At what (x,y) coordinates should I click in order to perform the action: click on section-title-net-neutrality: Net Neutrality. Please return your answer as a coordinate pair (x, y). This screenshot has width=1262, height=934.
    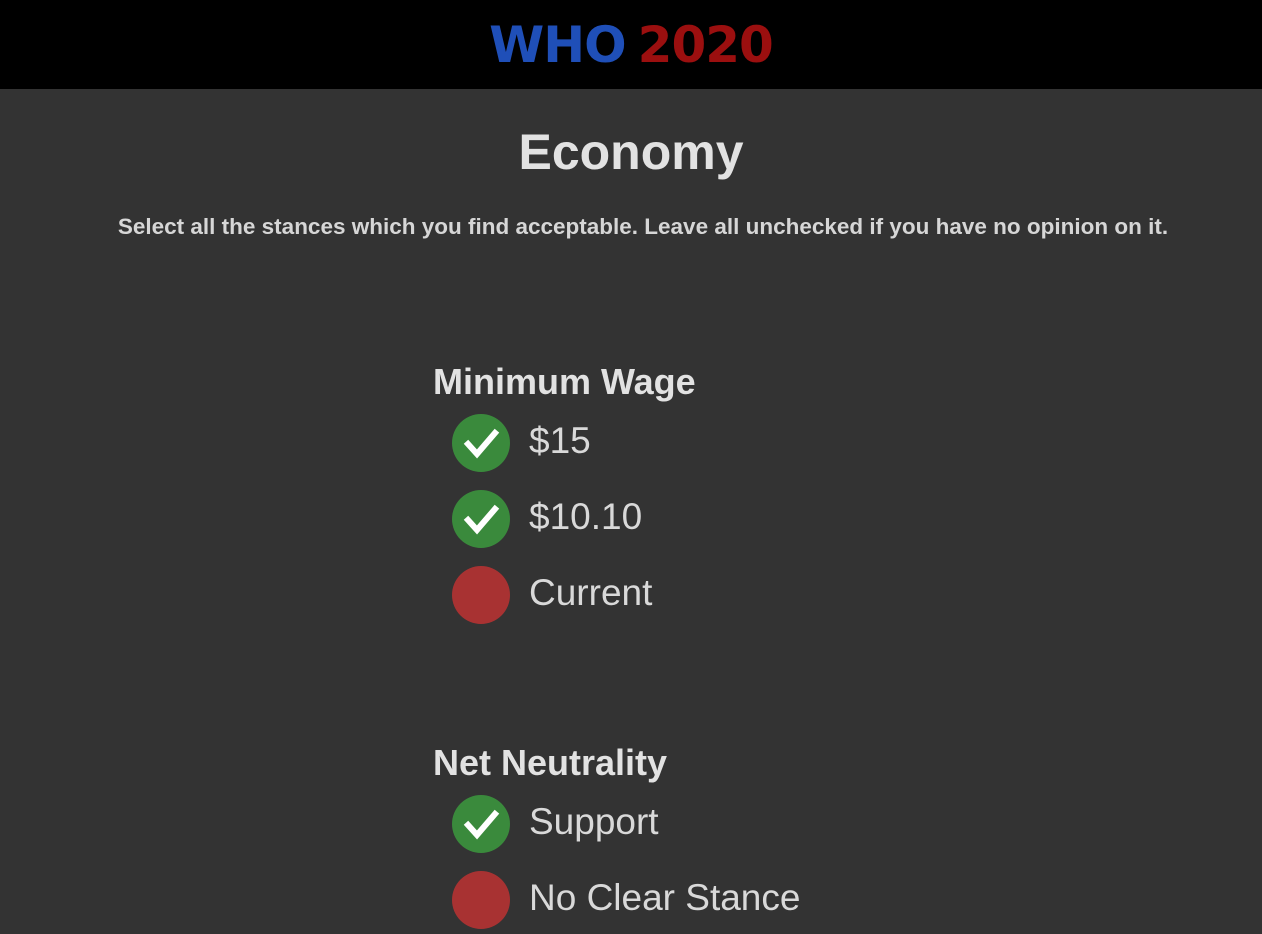
    Looking at the image, I should click on (550, 762).